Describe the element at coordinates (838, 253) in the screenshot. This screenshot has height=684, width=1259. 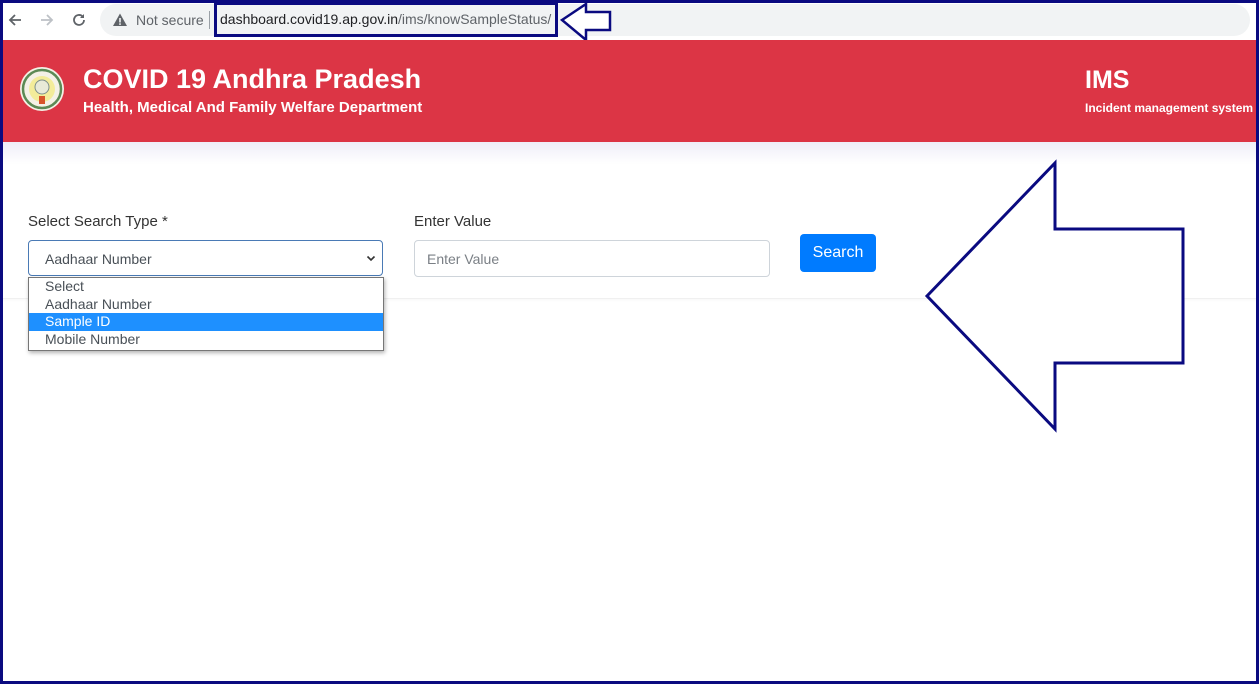
I see `search-button: Search` at that location.